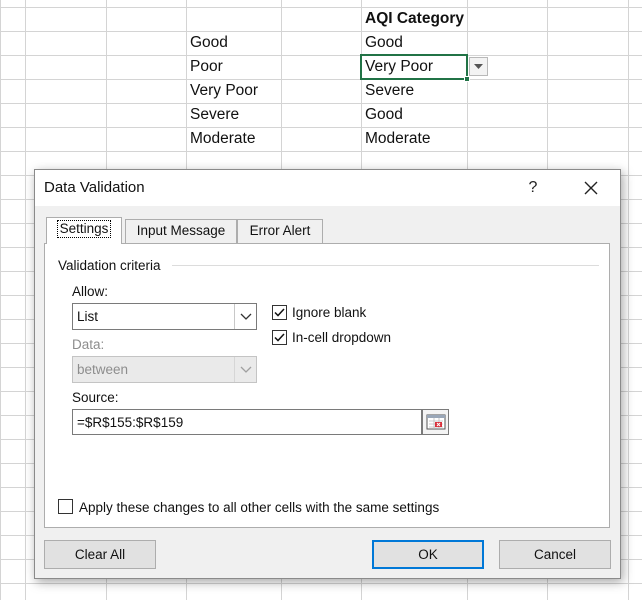  What do you see at coordinates (130, 422) in the screenshot?
I see `source-input-value: =$R$155:$R$159` at bounding box center [130, 422].